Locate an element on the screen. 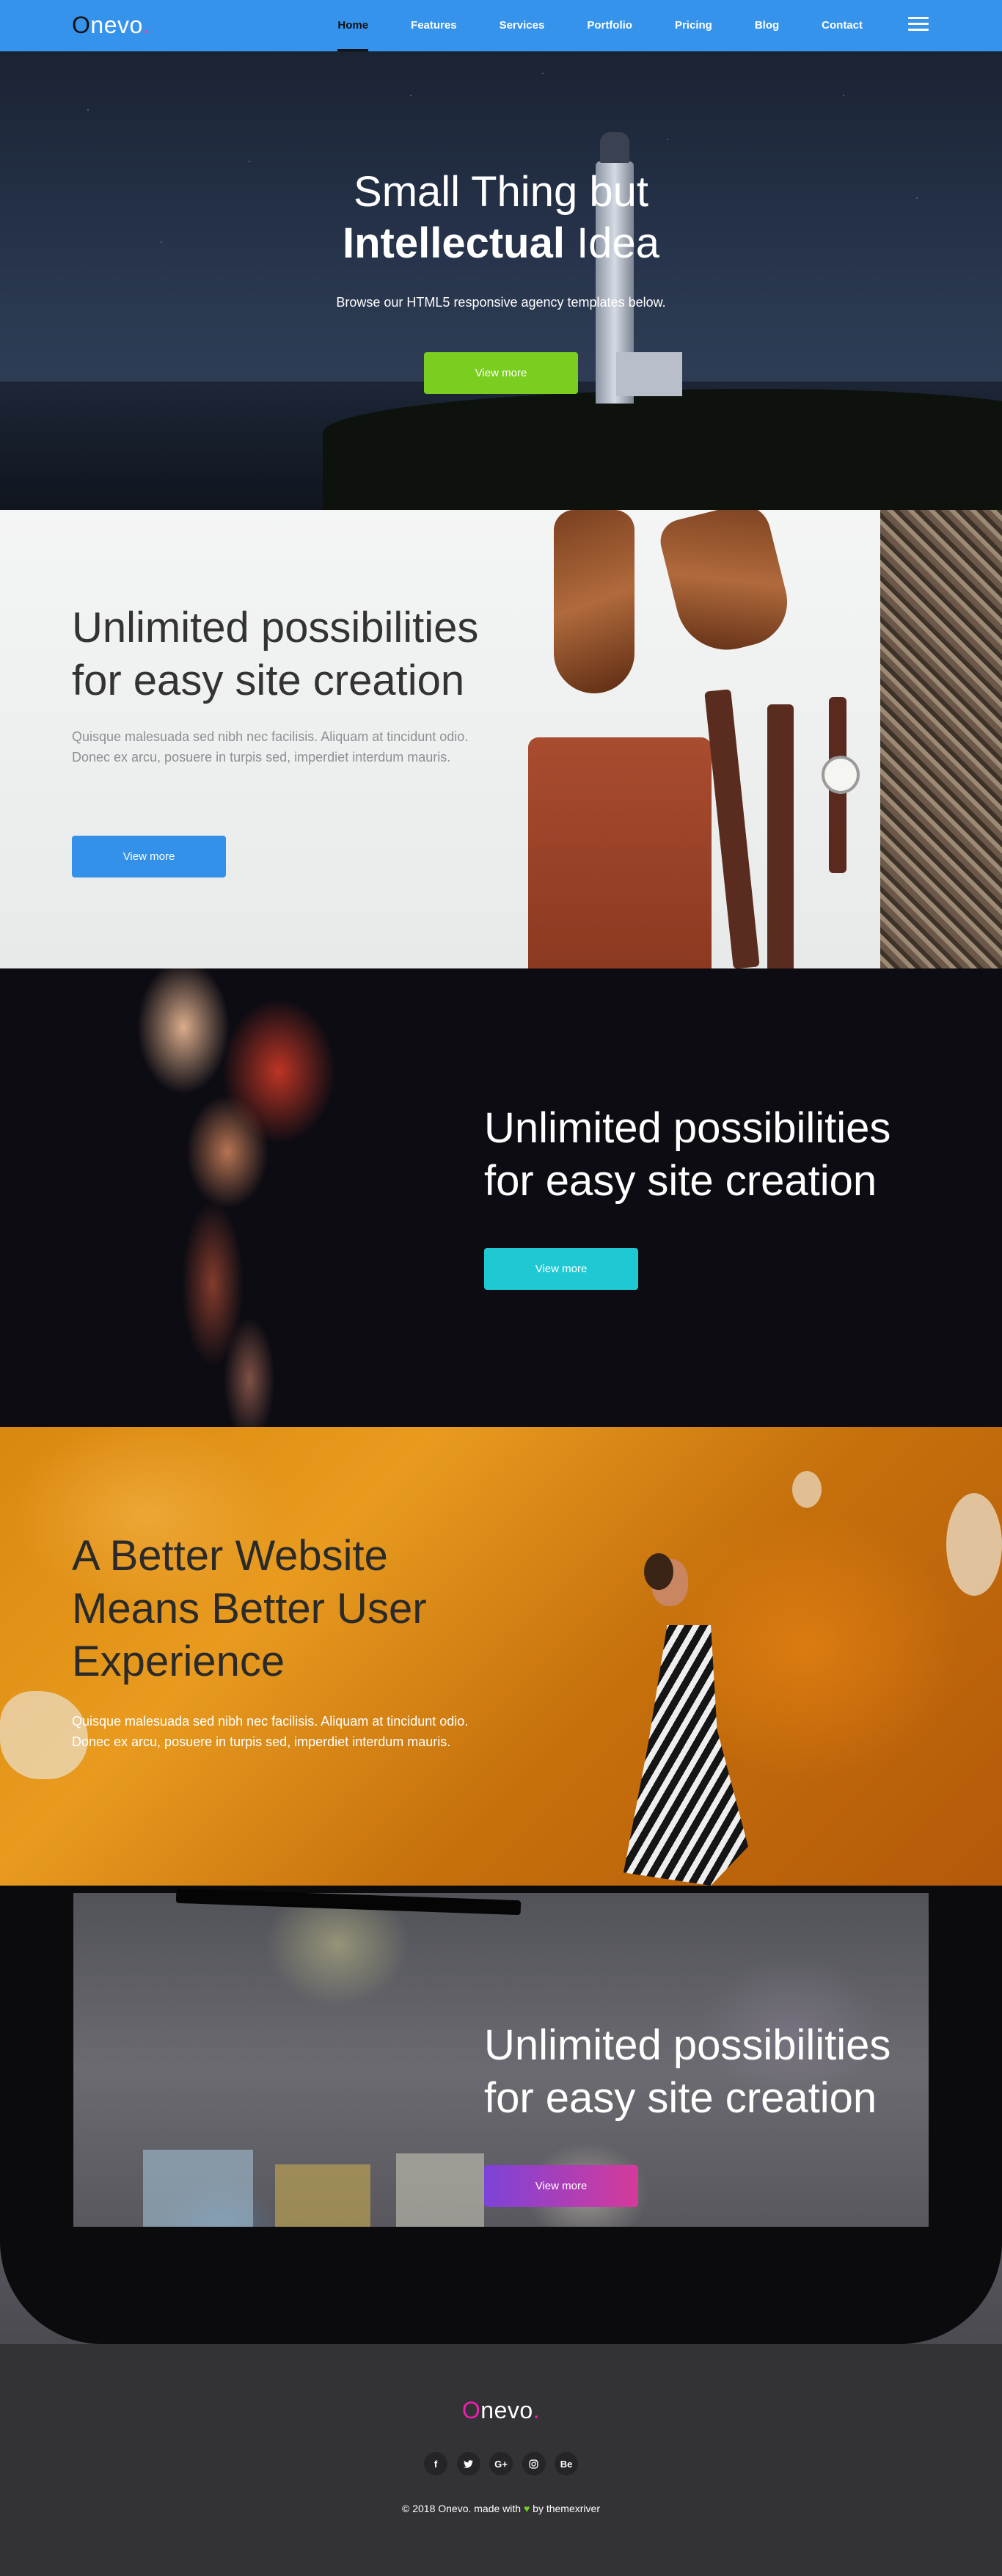  twitter-icon is located at coordinates (468, 2464).